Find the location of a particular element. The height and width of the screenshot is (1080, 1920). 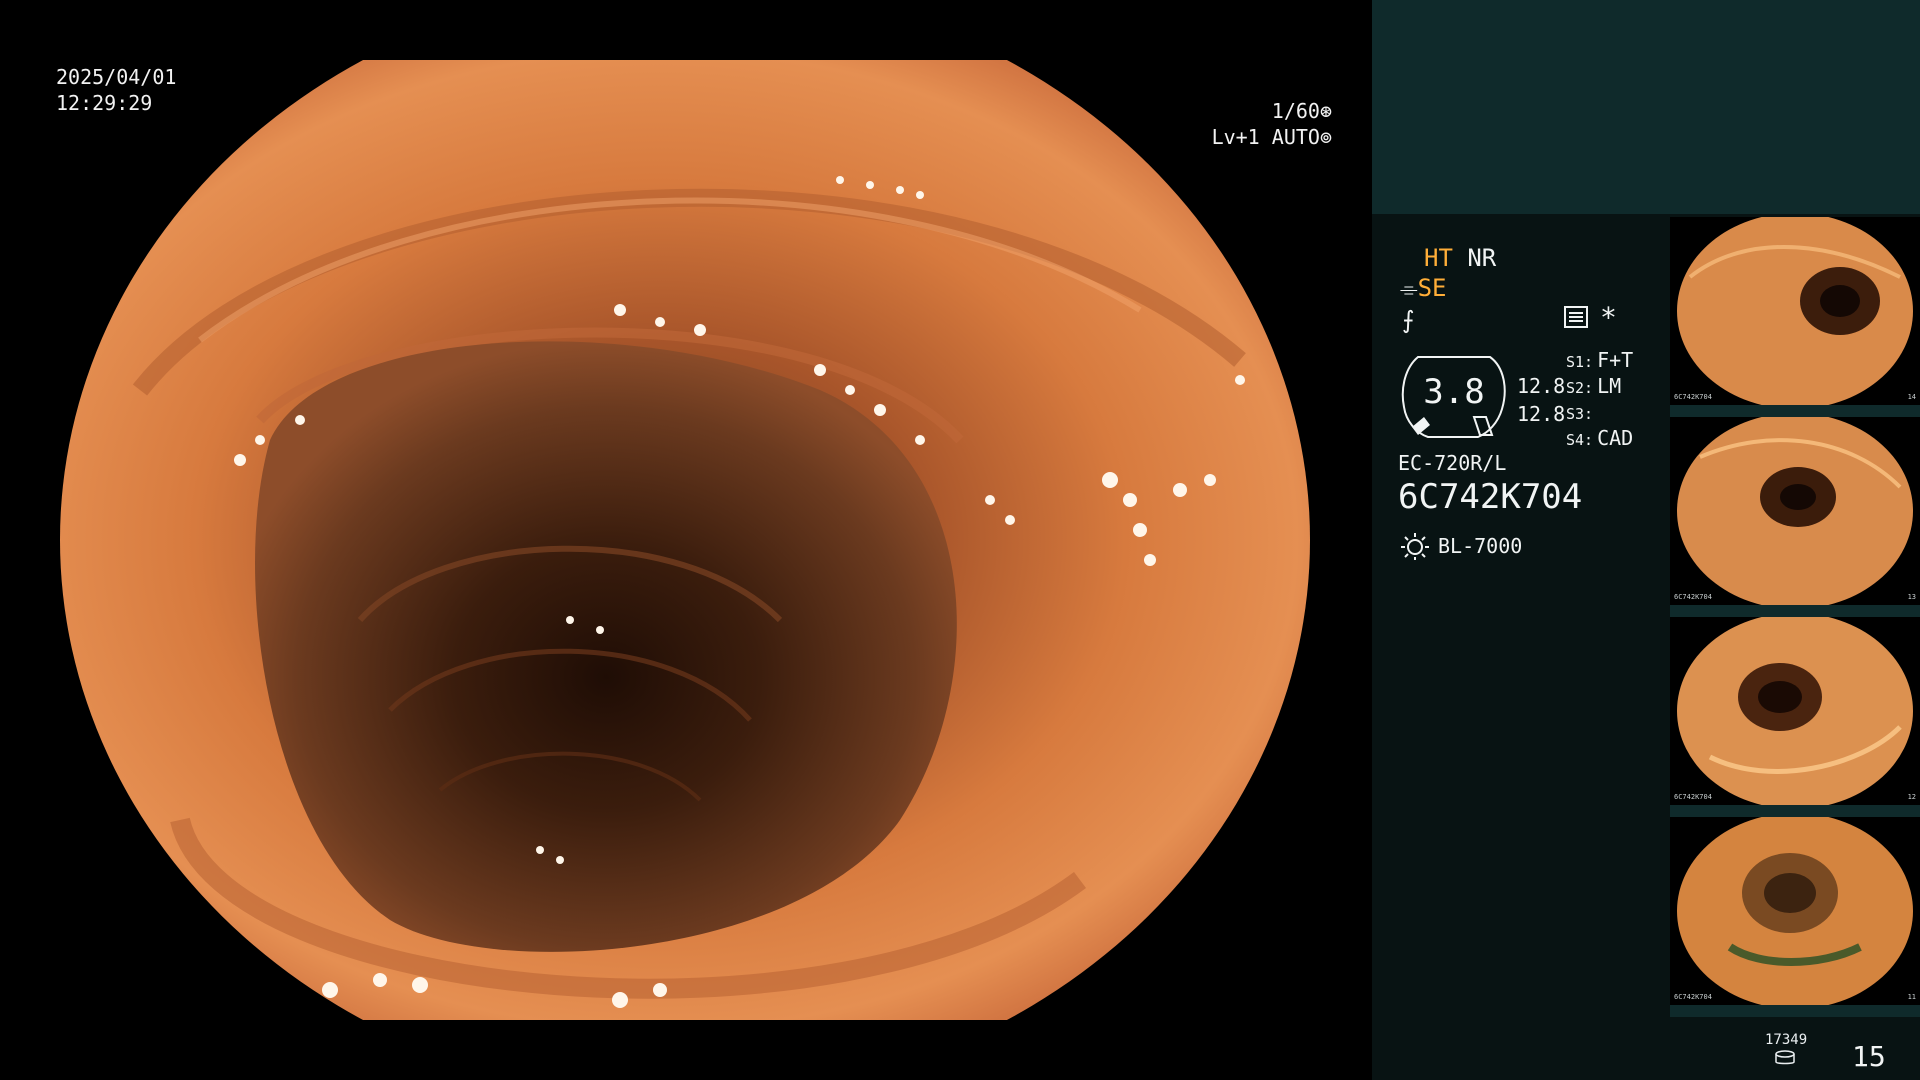

ht-label: HT is located at coordinates (1438, 258).